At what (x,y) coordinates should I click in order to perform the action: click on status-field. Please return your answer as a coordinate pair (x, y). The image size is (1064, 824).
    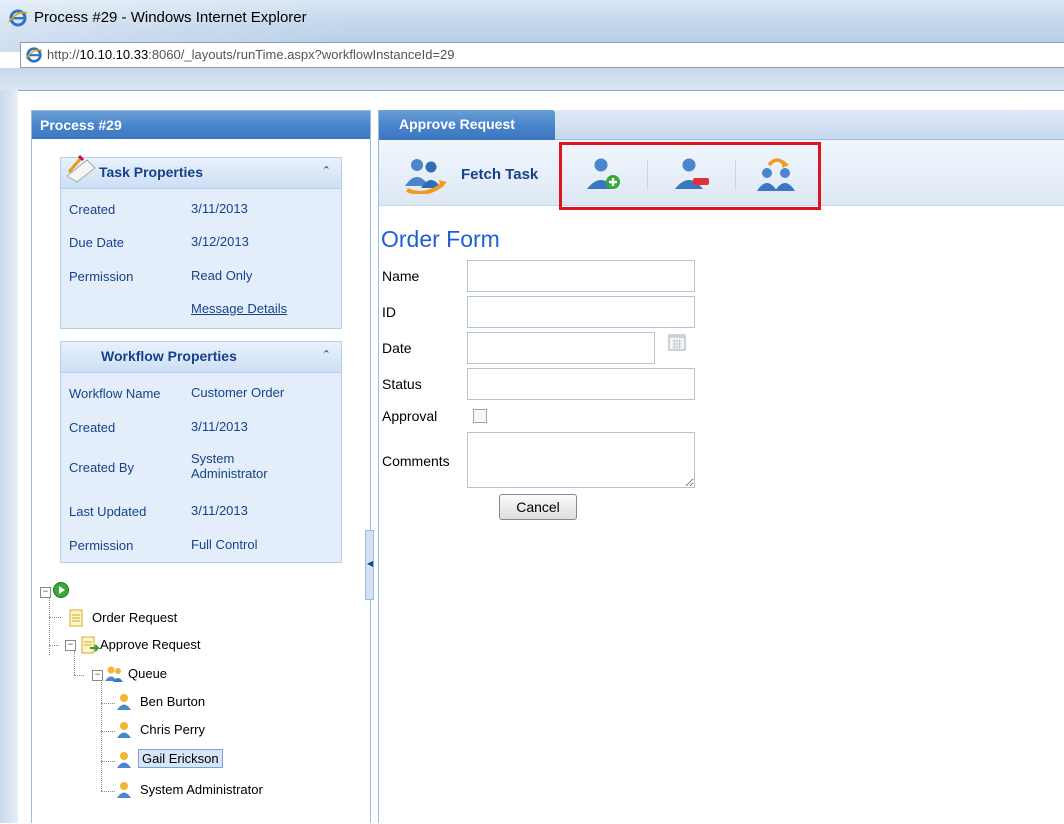
    Looking at the image, I should click on (581, 384).